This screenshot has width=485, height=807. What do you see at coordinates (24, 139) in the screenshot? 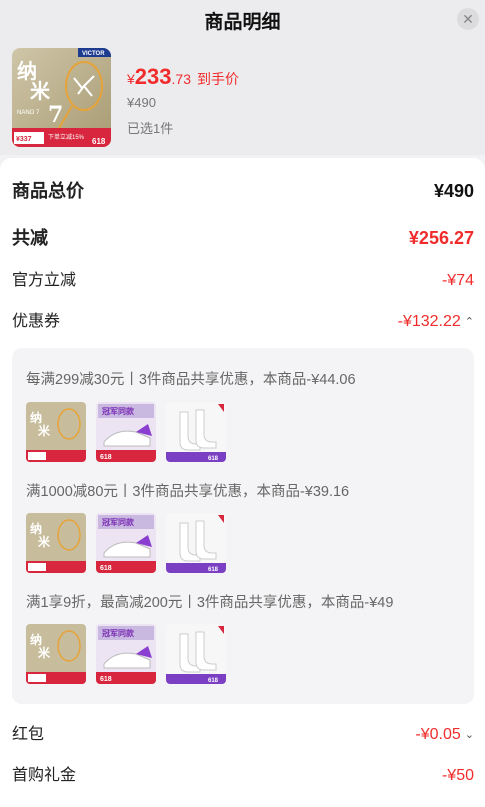
I see `thumb-price: ¥337` at bounding box center [24, 139].